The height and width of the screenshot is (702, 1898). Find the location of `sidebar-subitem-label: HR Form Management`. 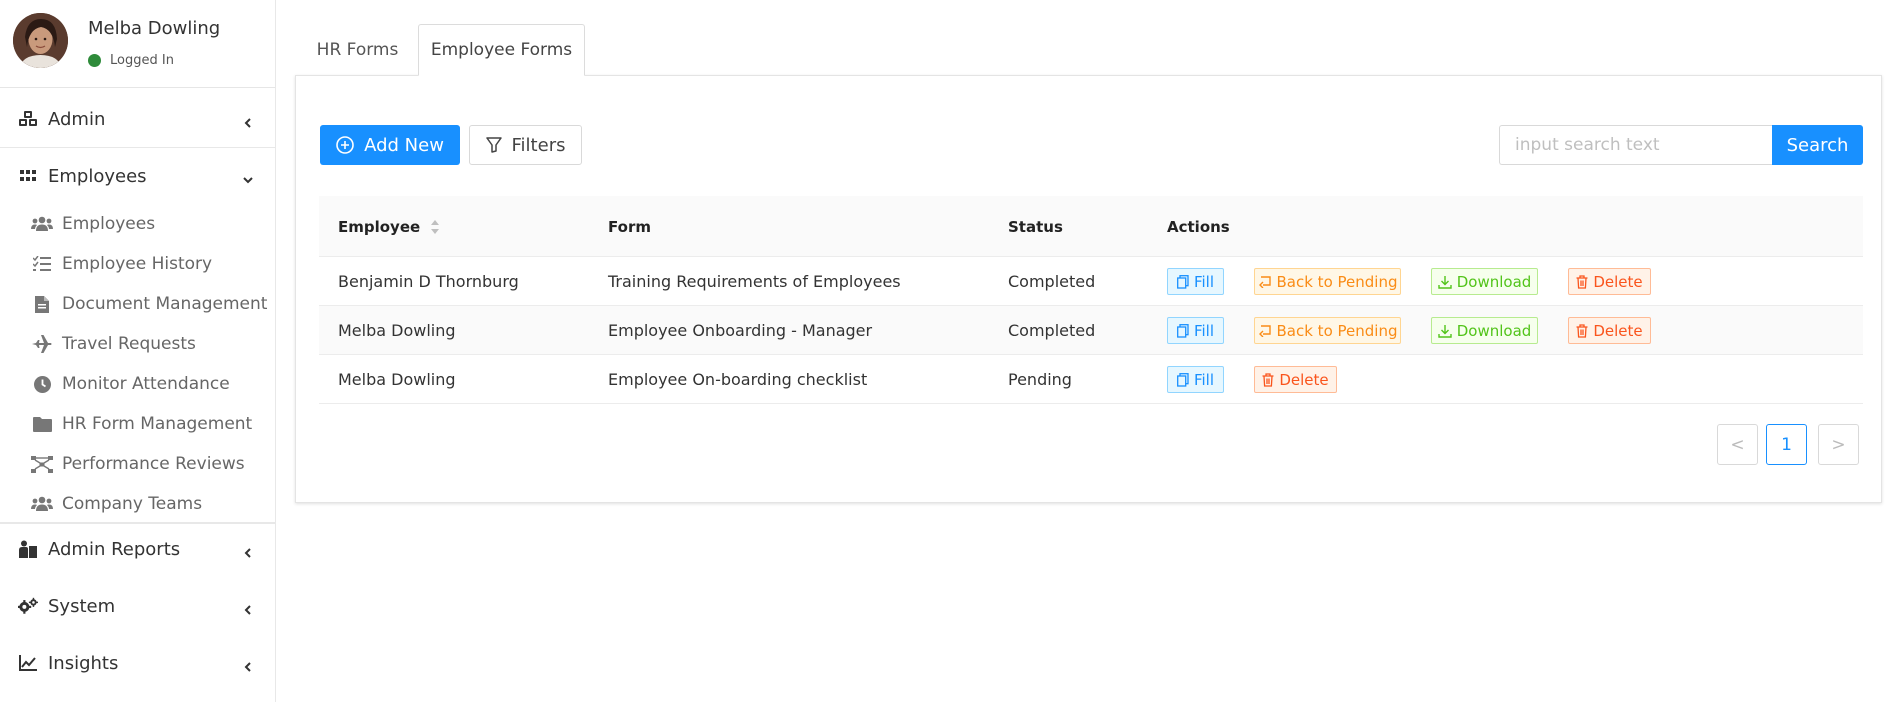

sidebar-subitem-label: HR Form Management is located at coordinates (157, 424).